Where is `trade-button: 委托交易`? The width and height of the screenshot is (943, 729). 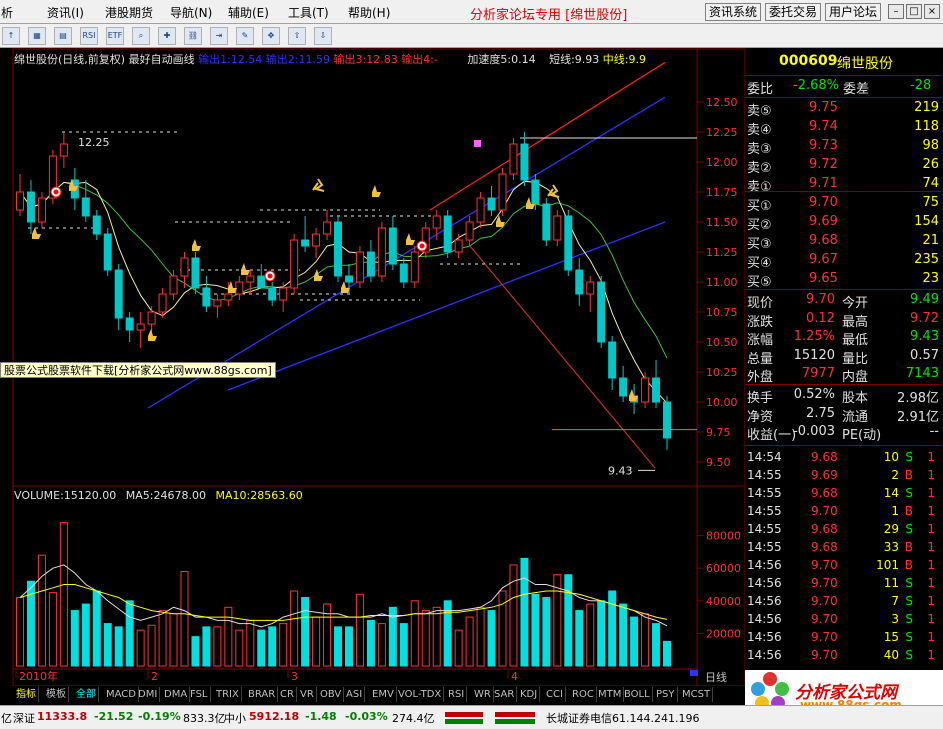 trade-button: 委托交易 is located at coordinates (793, 12).